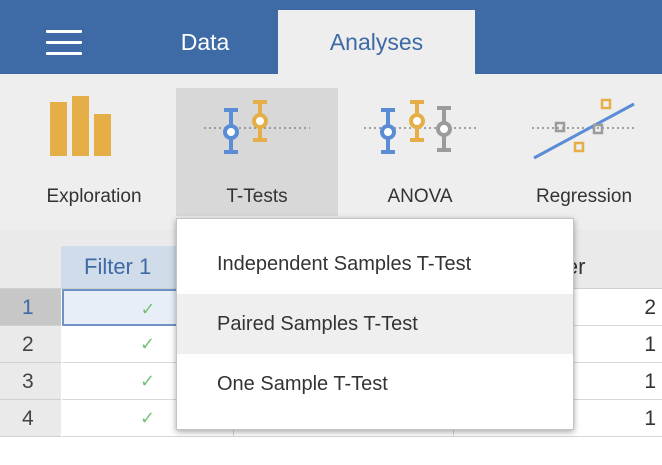 This screenshot has width=662, height=465. I want to click on exploration-button: Exploration, so click(94, 152).